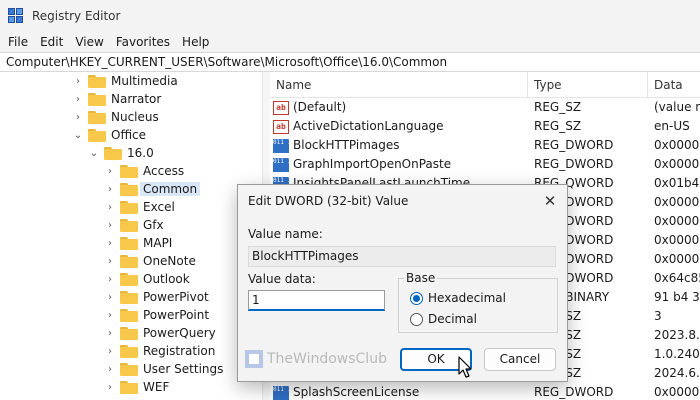  I want to click on window-title: Registry Editor, so click(76, 16).